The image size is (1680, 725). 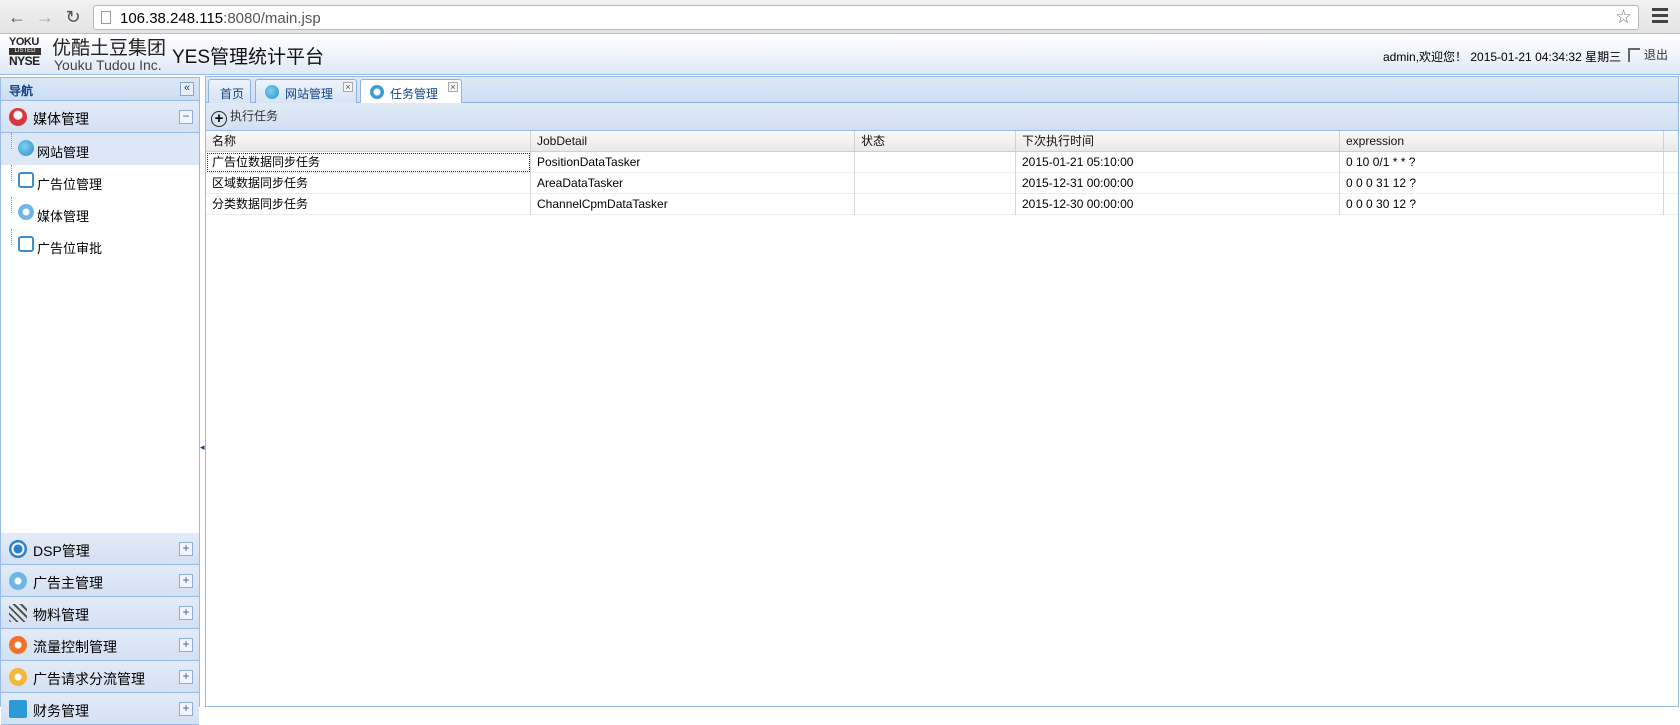 What do you see at coordinates (186, 117) in the screenshot?
I see `collapse-group-button: −` at bounding box center [186, 117].